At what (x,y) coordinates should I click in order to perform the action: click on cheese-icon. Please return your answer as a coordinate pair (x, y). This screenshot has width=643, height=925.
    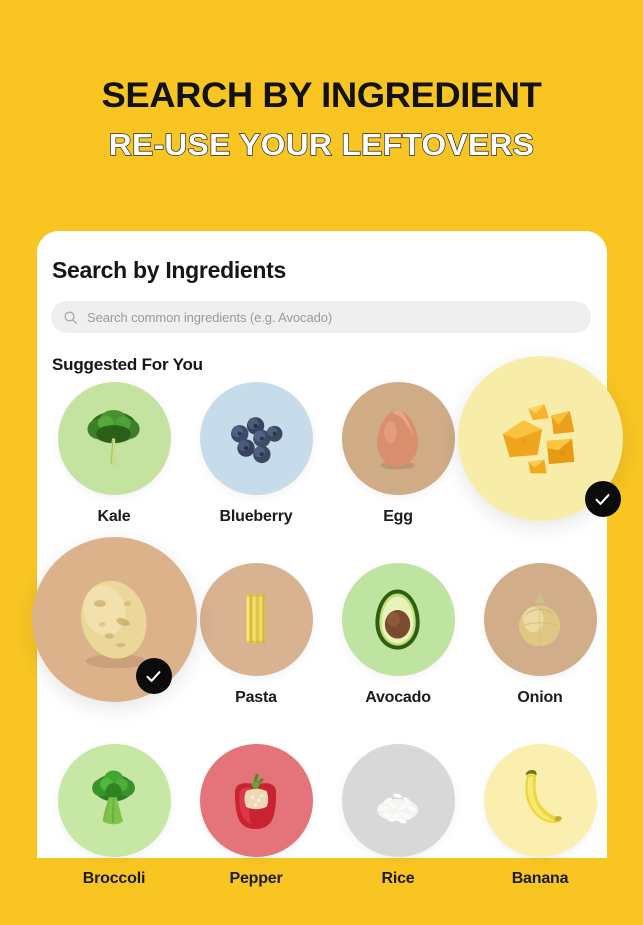
    Looking at the image, I should click on (540, 439).